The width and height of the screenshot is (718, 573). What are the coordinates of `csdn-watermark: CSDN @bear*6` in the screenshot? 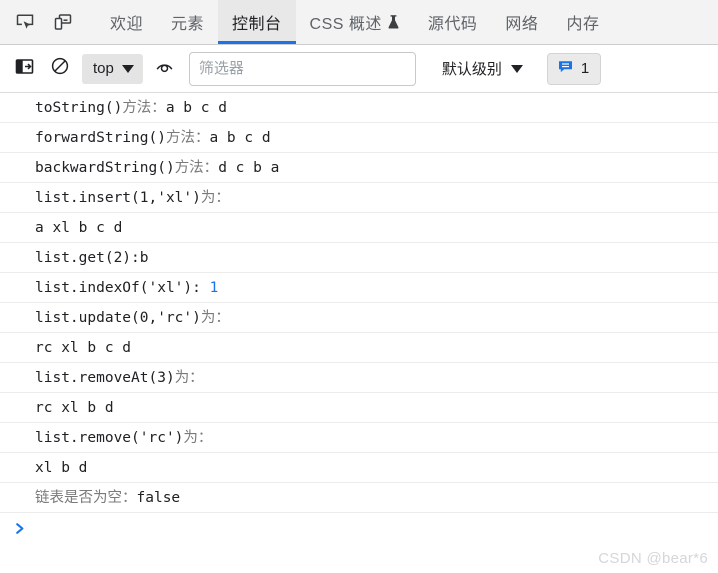 It's located at (653, 558).